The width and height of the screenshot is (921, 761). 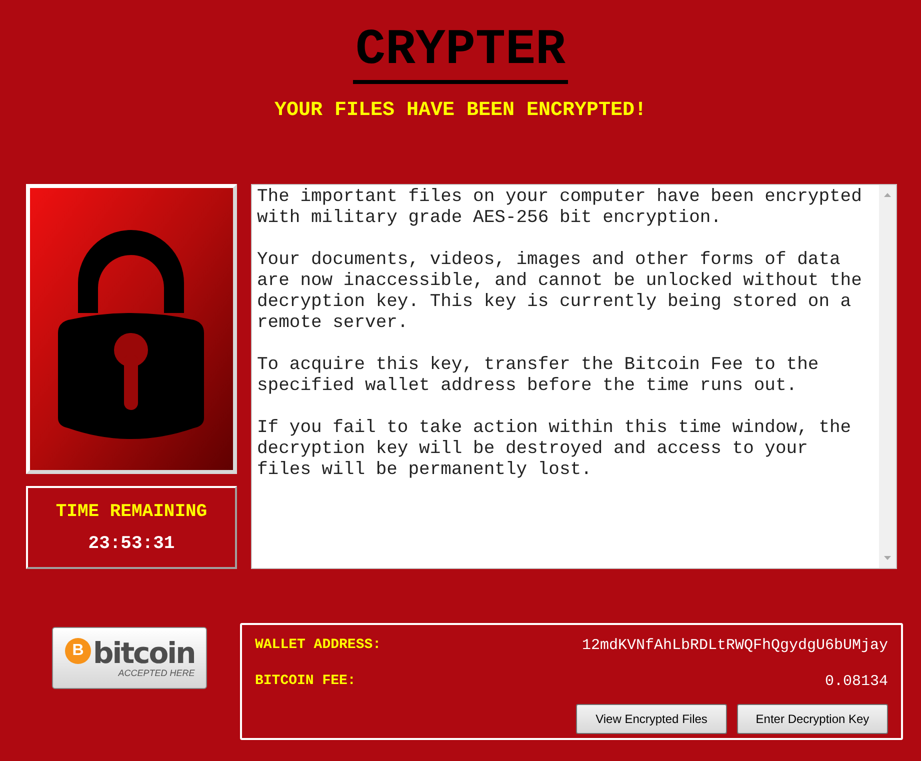 I want to click on timer-label: TIME REMAINING, so click(x=132, y=511).